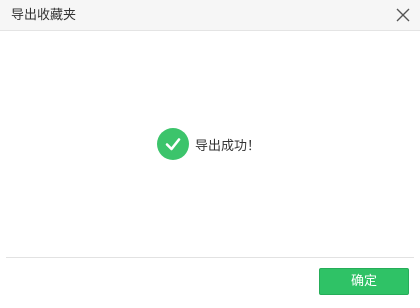 The height and width of the screenshot is (308, 420). I want to click on dialog-title: 导出收藏夹, so click(44, 15).